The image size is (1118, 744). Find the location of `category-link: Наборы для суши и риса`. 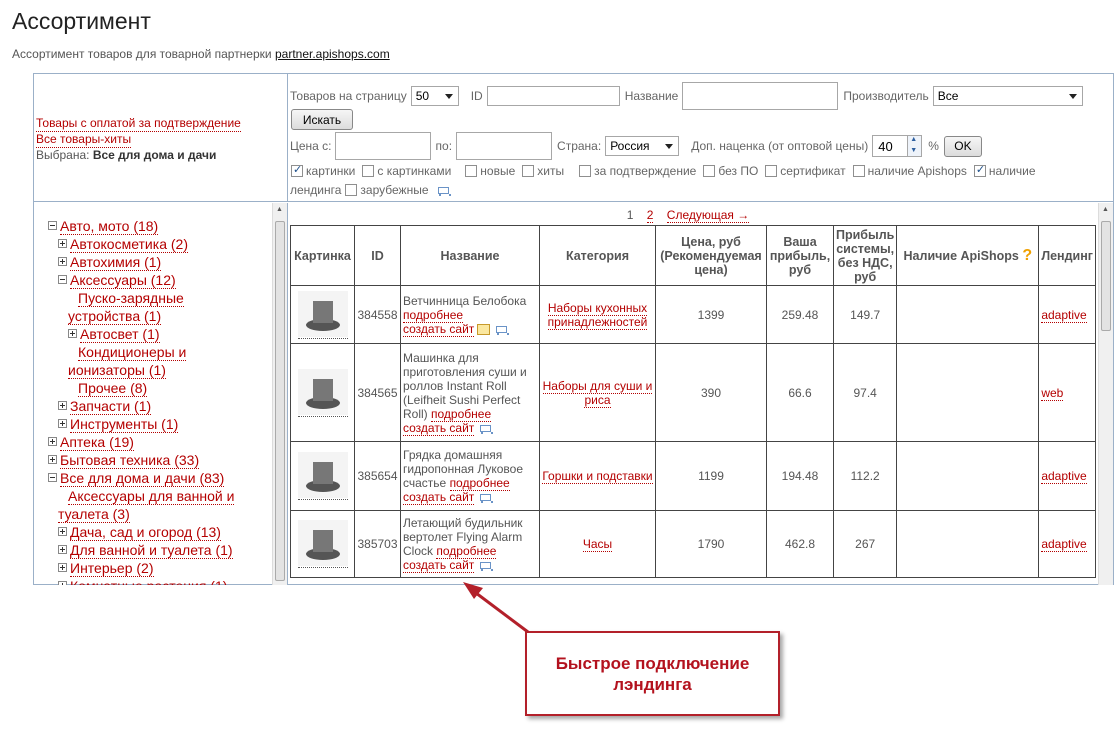

category-link: Наборы для суши и риса is located at coordinates (597, 393).